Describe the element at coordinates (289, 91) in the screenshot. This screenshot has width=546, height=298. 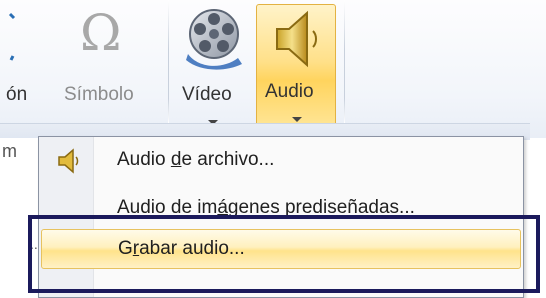
I see `audio-label: Audio` at that location.